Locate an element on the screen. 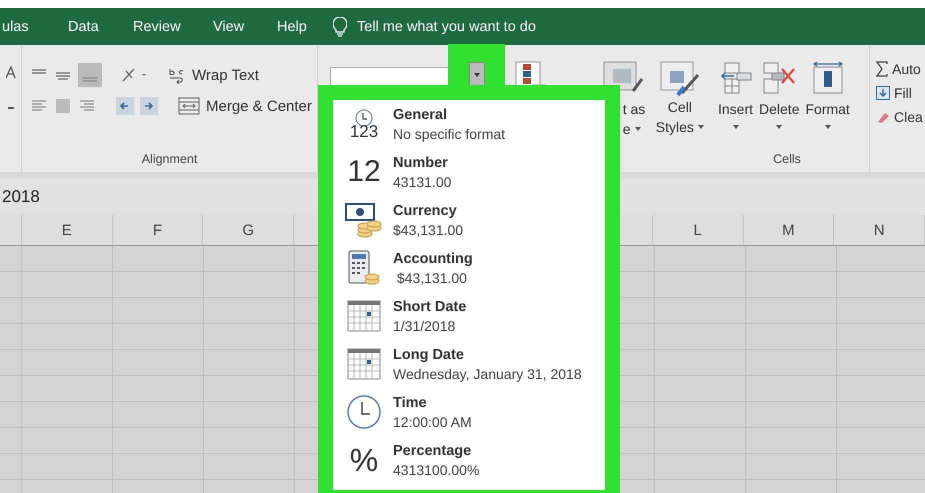 This screenshot has height=493, width=925. increase-indent-icon is located at coordinates (149, 106).